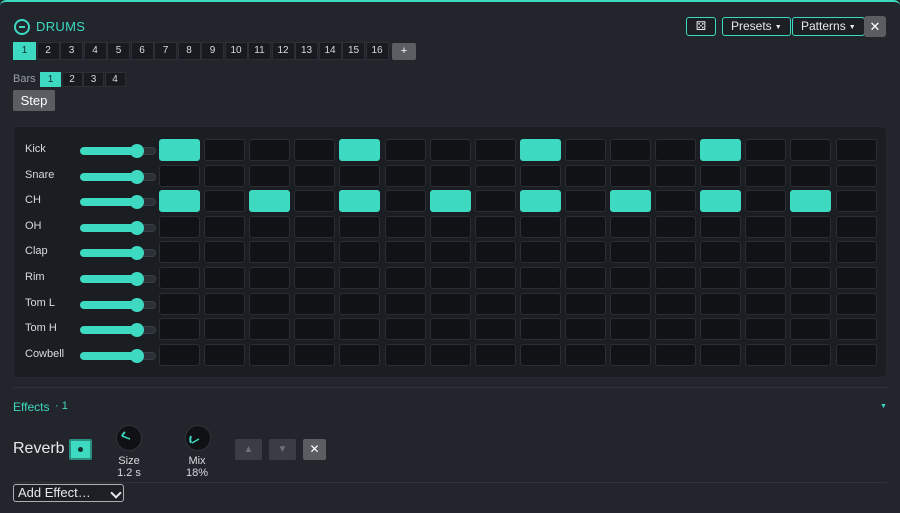 The height and width of the screenshot is (513, 900). Describe the element at coordinates (189, 51) in the screenshot. I see `pattern-tab: 8` at that location.